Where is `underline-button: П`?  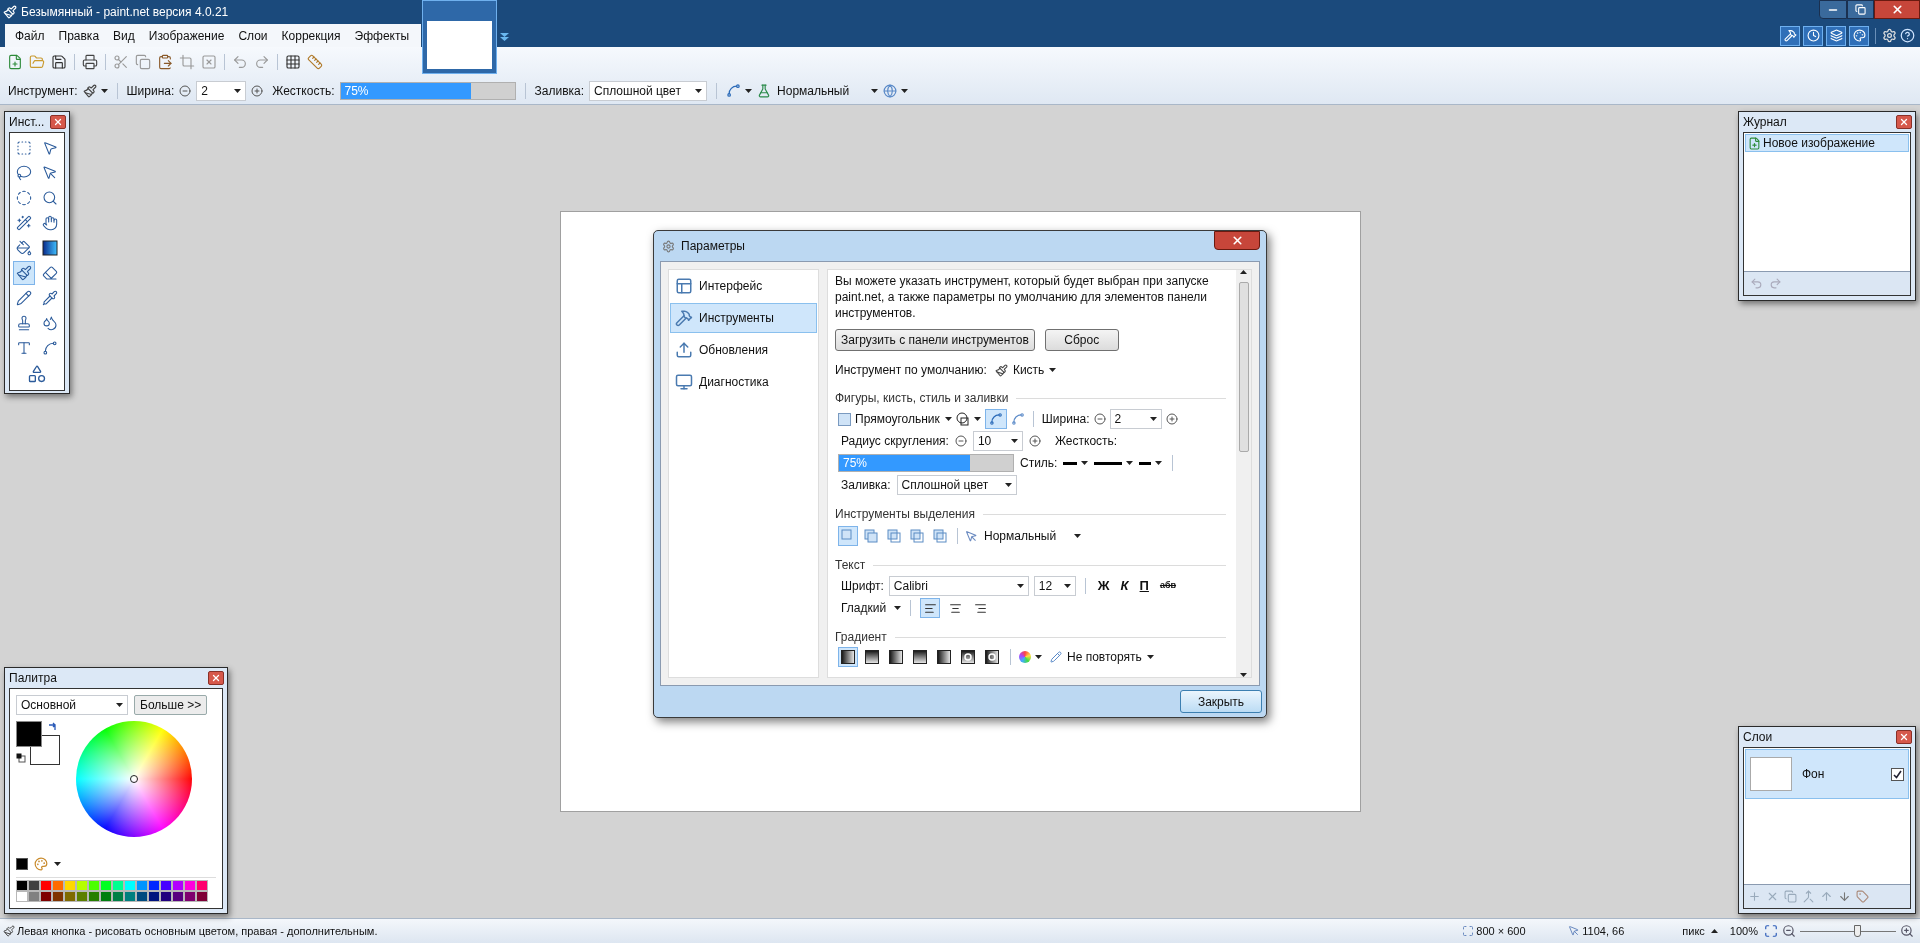 underline-button: П is located at coordinates (1144, 586).